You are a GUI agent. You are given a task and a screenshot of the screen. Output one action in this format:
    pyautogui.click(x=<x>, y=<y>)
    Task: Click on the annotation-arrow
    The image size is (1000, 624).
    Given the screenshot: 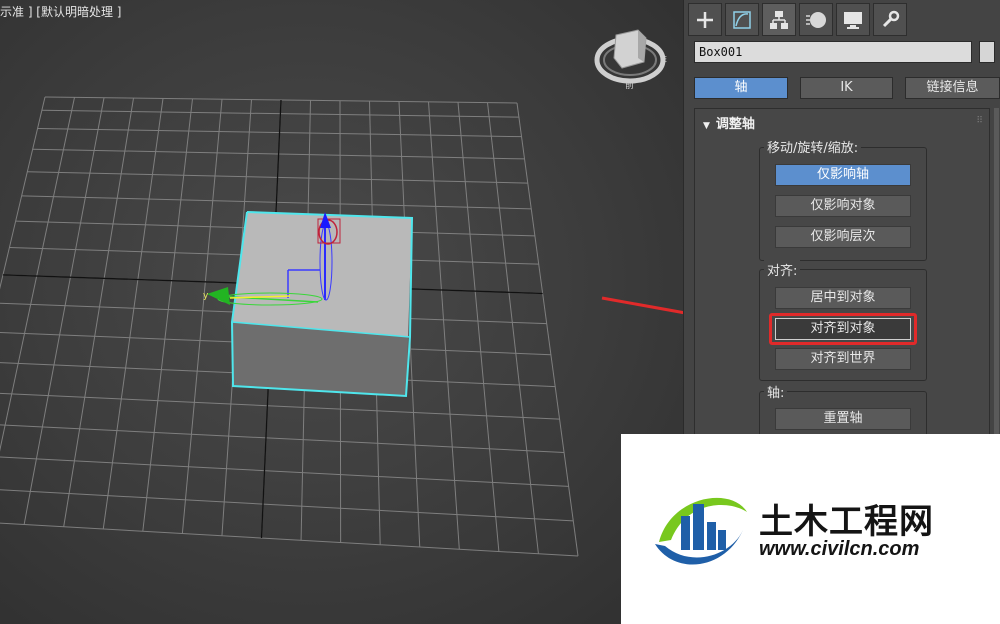 What is the action you would take?
    pyautogui.click(x=642, y=305)
    